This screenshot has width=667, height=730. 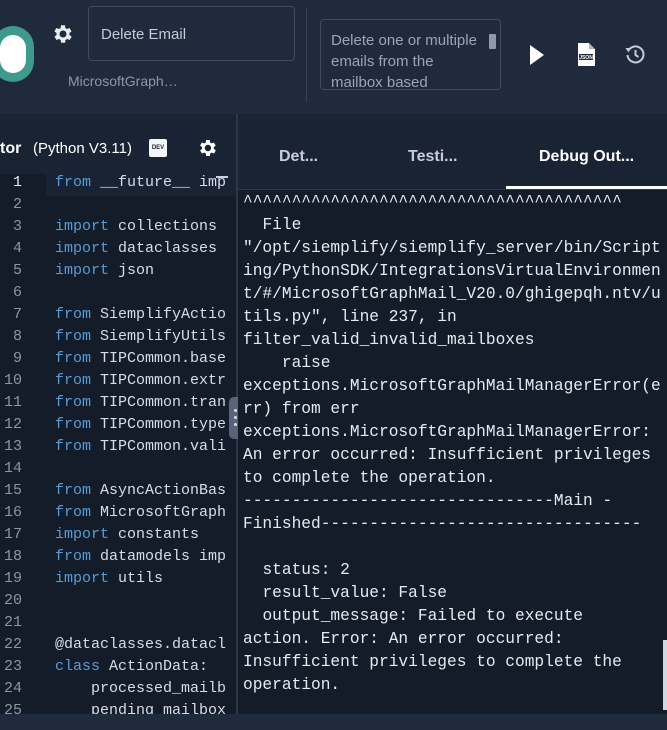 I want to click on play-icon, so click(x=537, y=55).